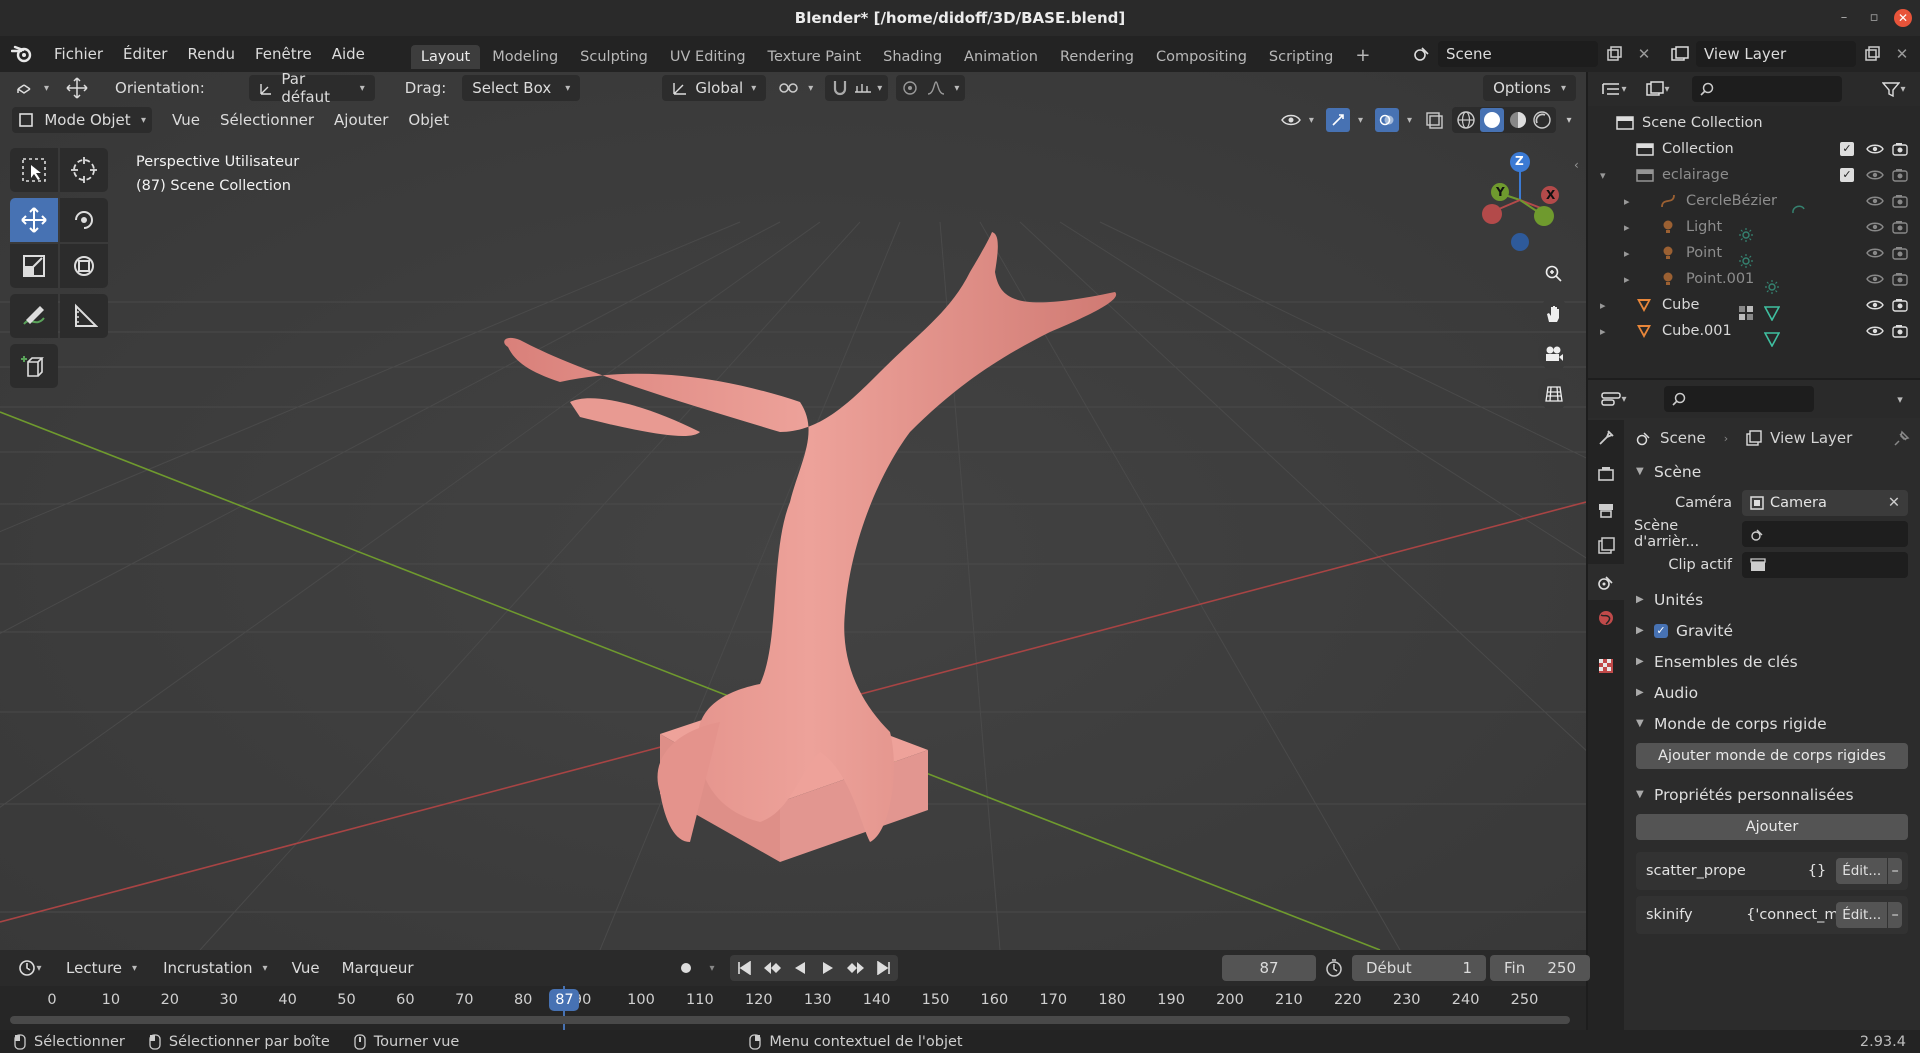  What do you see at coordinates (1754, 332) in the screenshot?
I see `outliner-row: ▸ Cube.001` at bounding box center [1754, 332].